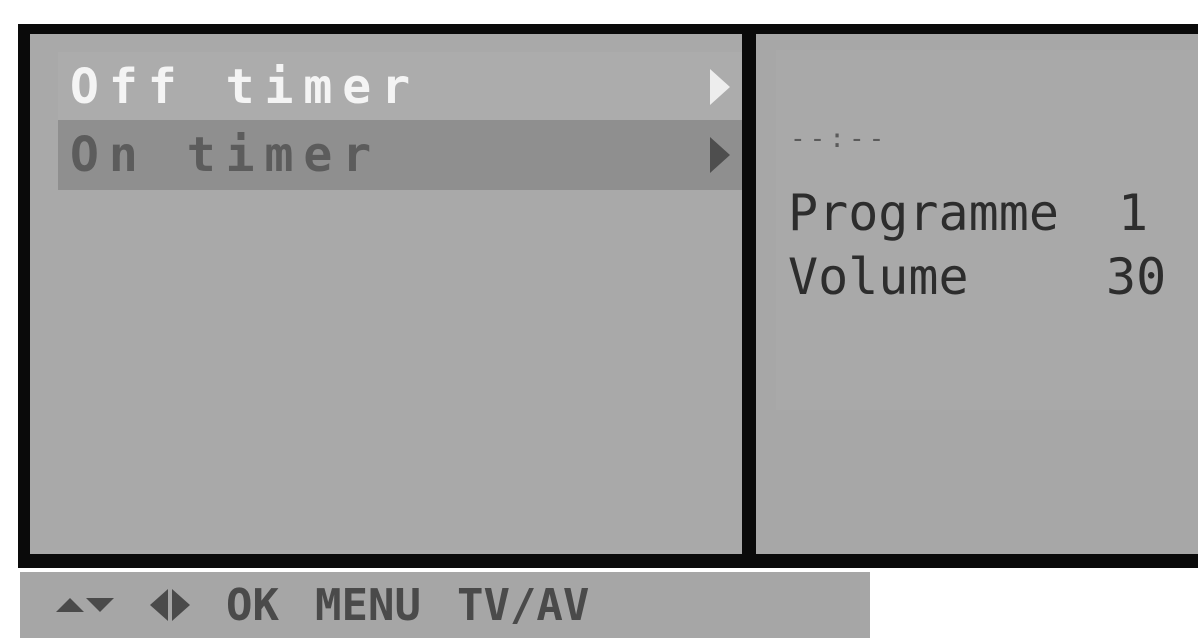 The height and width of the screenshot is (638, 1198). I want to click on on-timer-label: On timer, so click(226, 155).